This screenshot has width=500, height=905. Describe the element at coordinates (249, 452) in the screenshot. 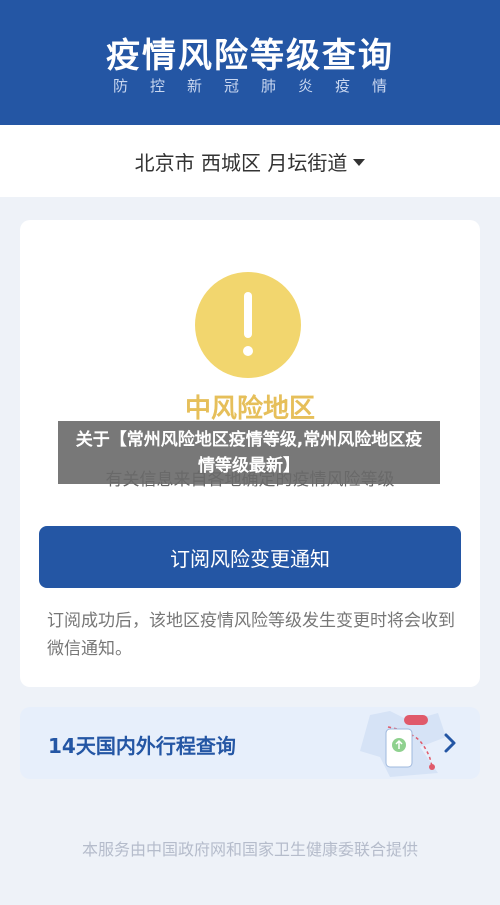

I see `article-title-overlay: 关于【常州风险地区疫情等级,常州风险地区疫情等级最新】` at that location.